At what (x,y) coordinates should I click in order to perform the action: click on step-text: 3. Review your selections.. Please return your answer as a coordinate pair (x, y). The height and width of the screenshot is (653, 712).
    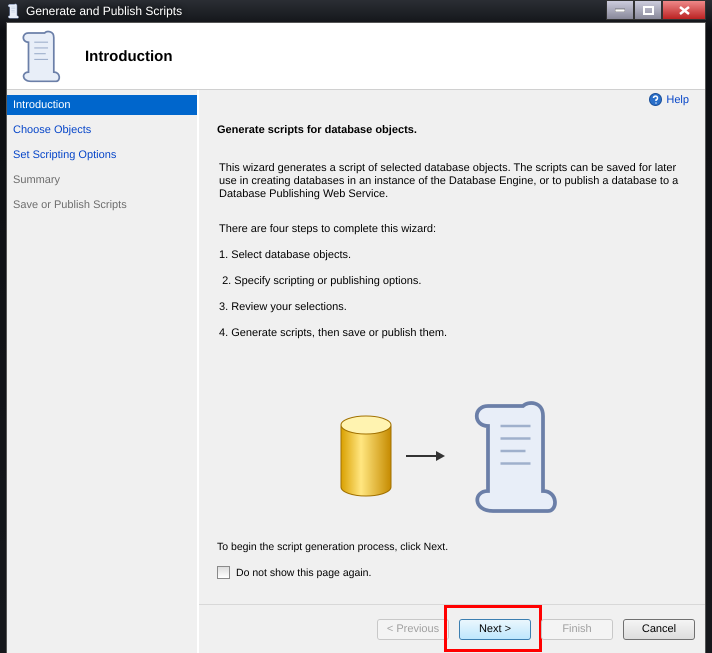
    Looking at the image, I should click on (283, 307).